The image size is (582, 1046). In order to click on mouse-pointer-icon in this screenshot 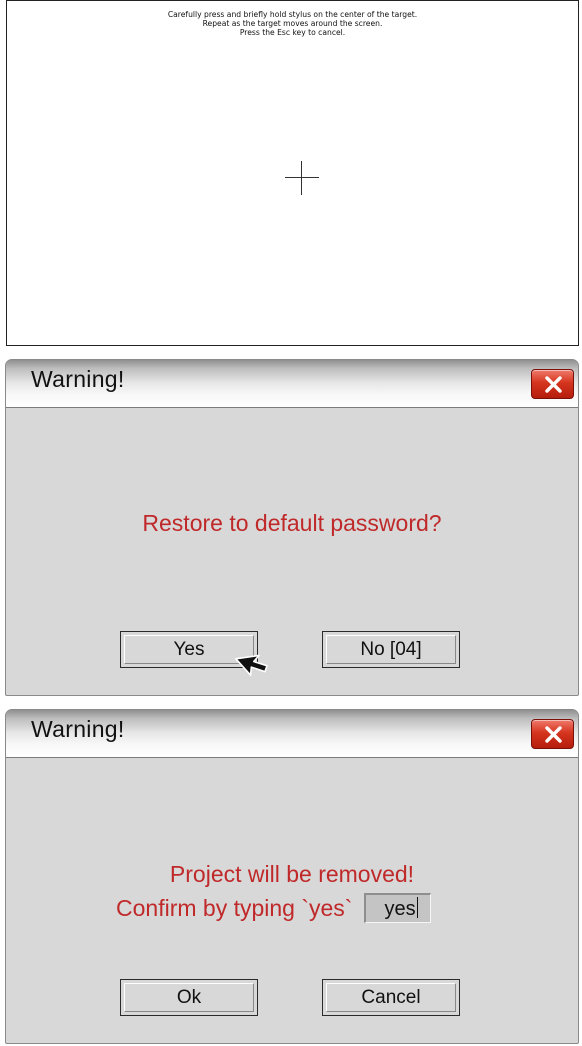, I will do `click(251, 665)`.